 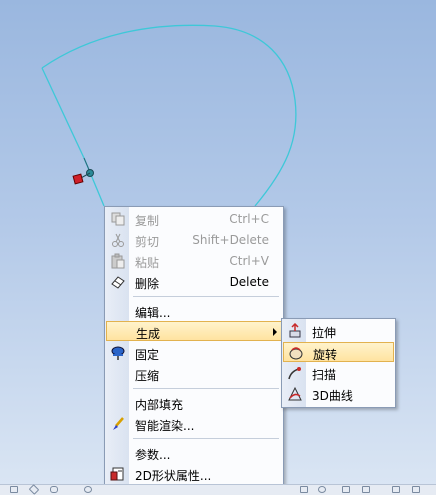 What do you see at coordinates (147, 284) in the screenshot?
I see `menu-item-label: 删除` at bounding box center [147, 284].